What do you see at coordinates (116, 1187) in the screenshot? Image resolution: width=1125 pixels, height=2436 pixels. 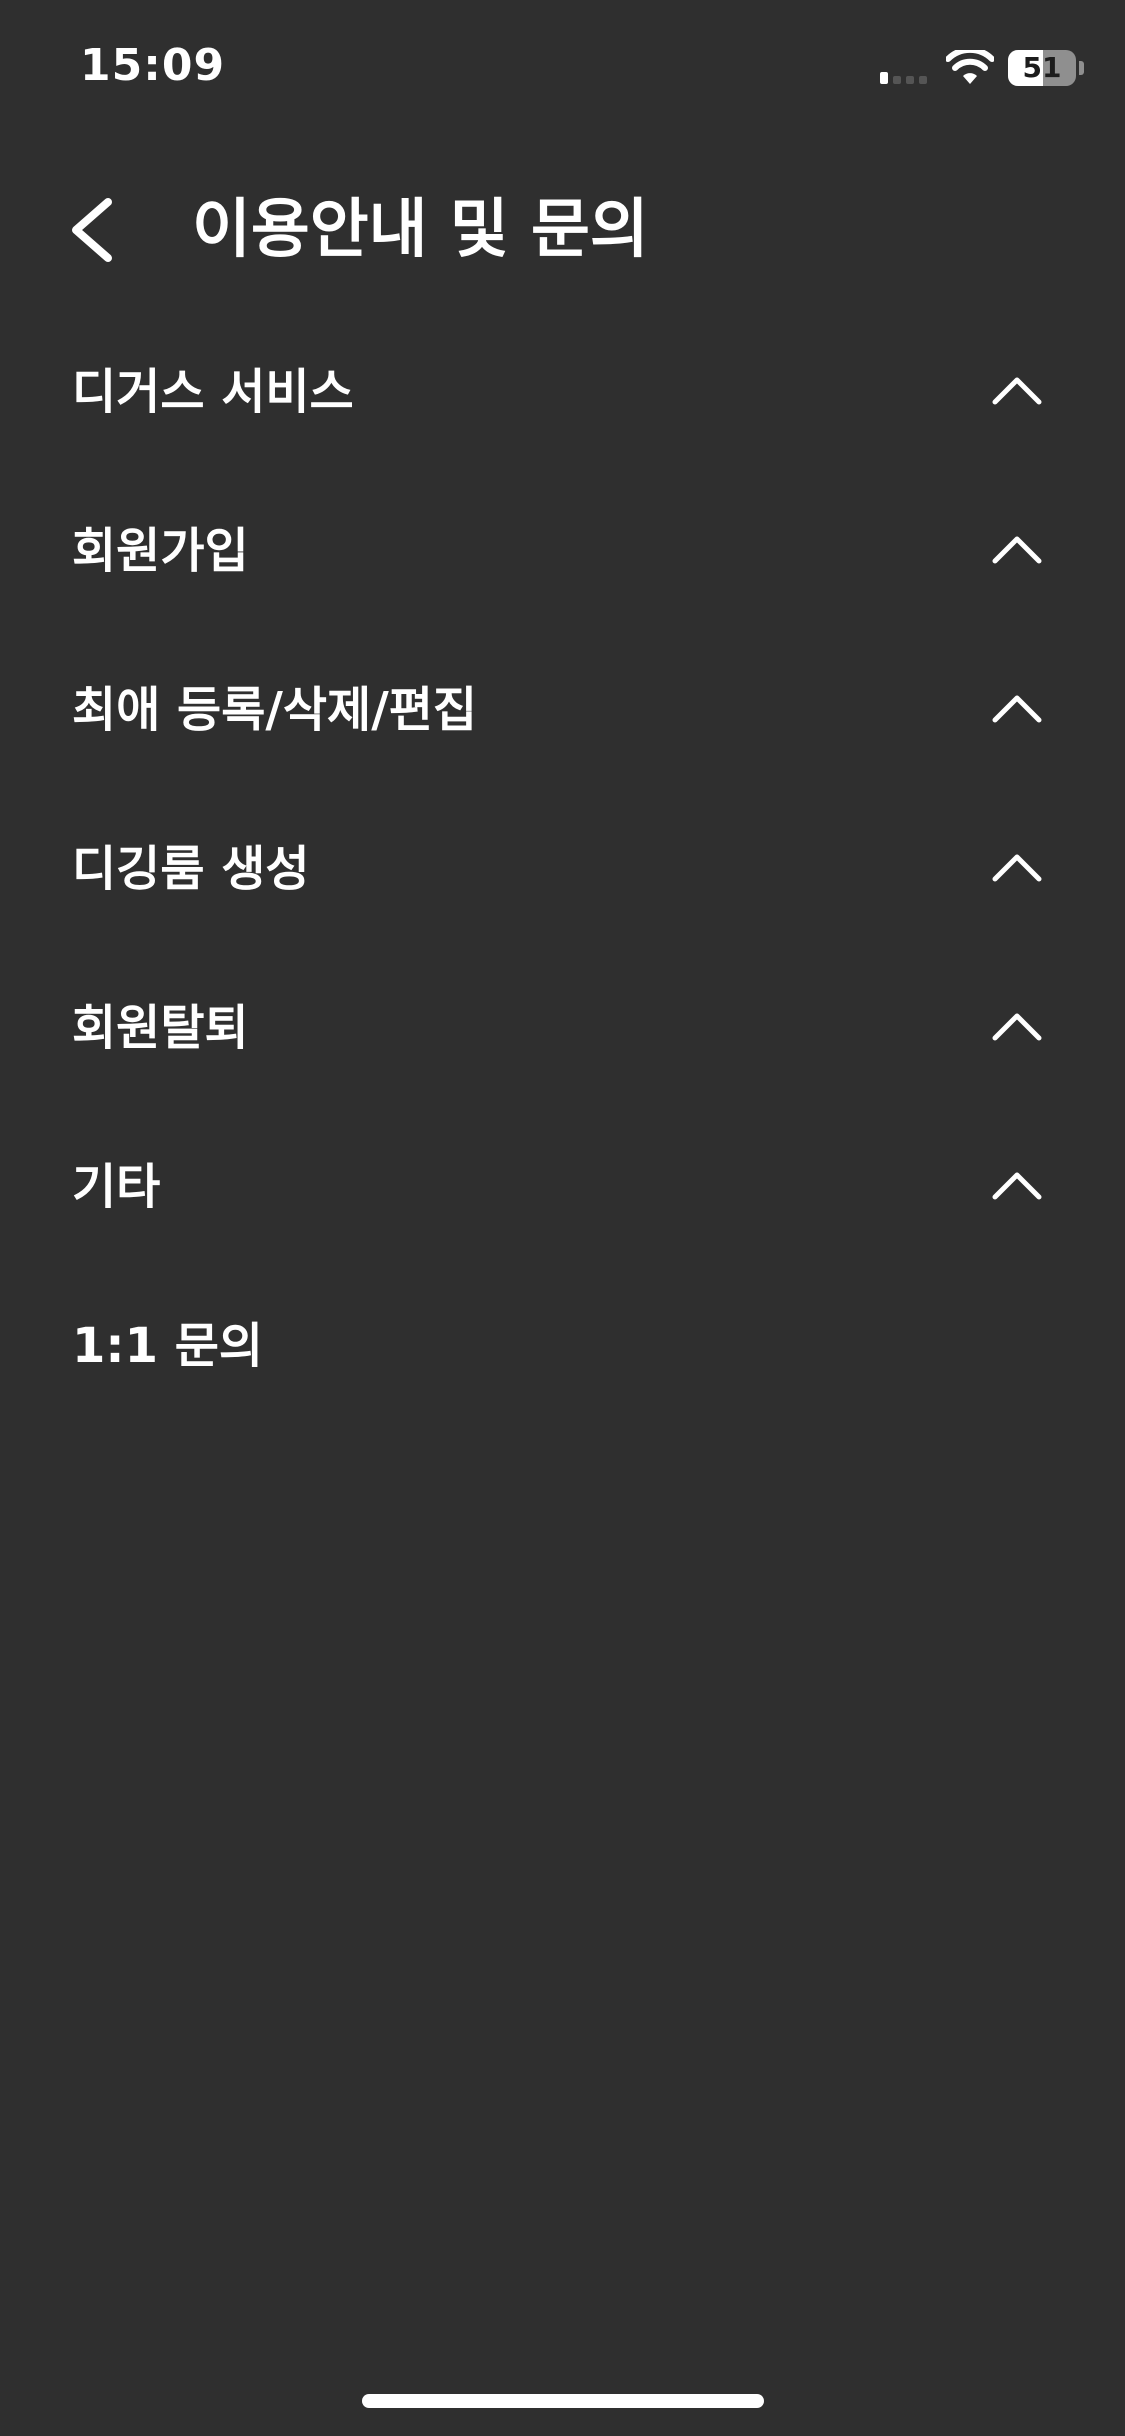 I see `faq-item-label: 기타` at bounding box center [116, 1187].